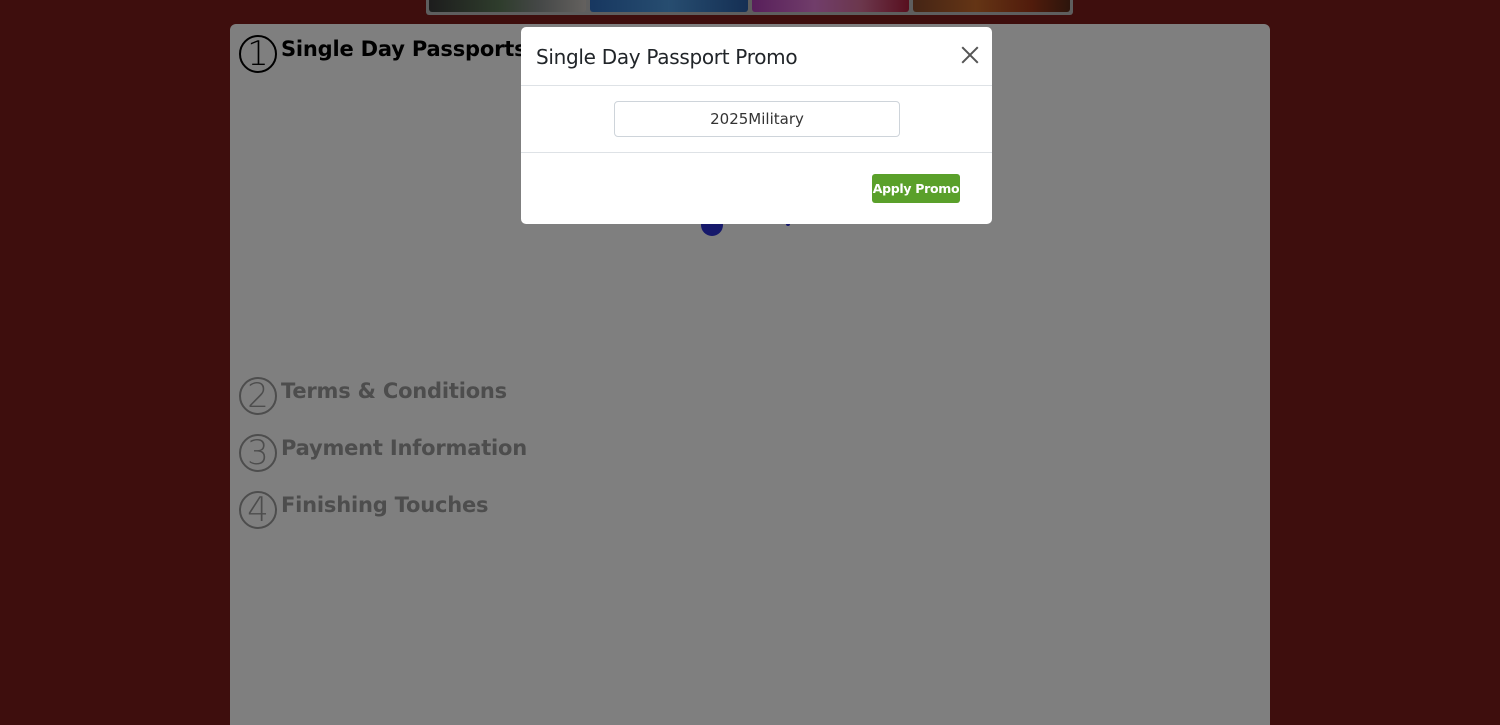 This screenshot has height=725, width=1500. I want to click on close-icon, so click(970, 55).